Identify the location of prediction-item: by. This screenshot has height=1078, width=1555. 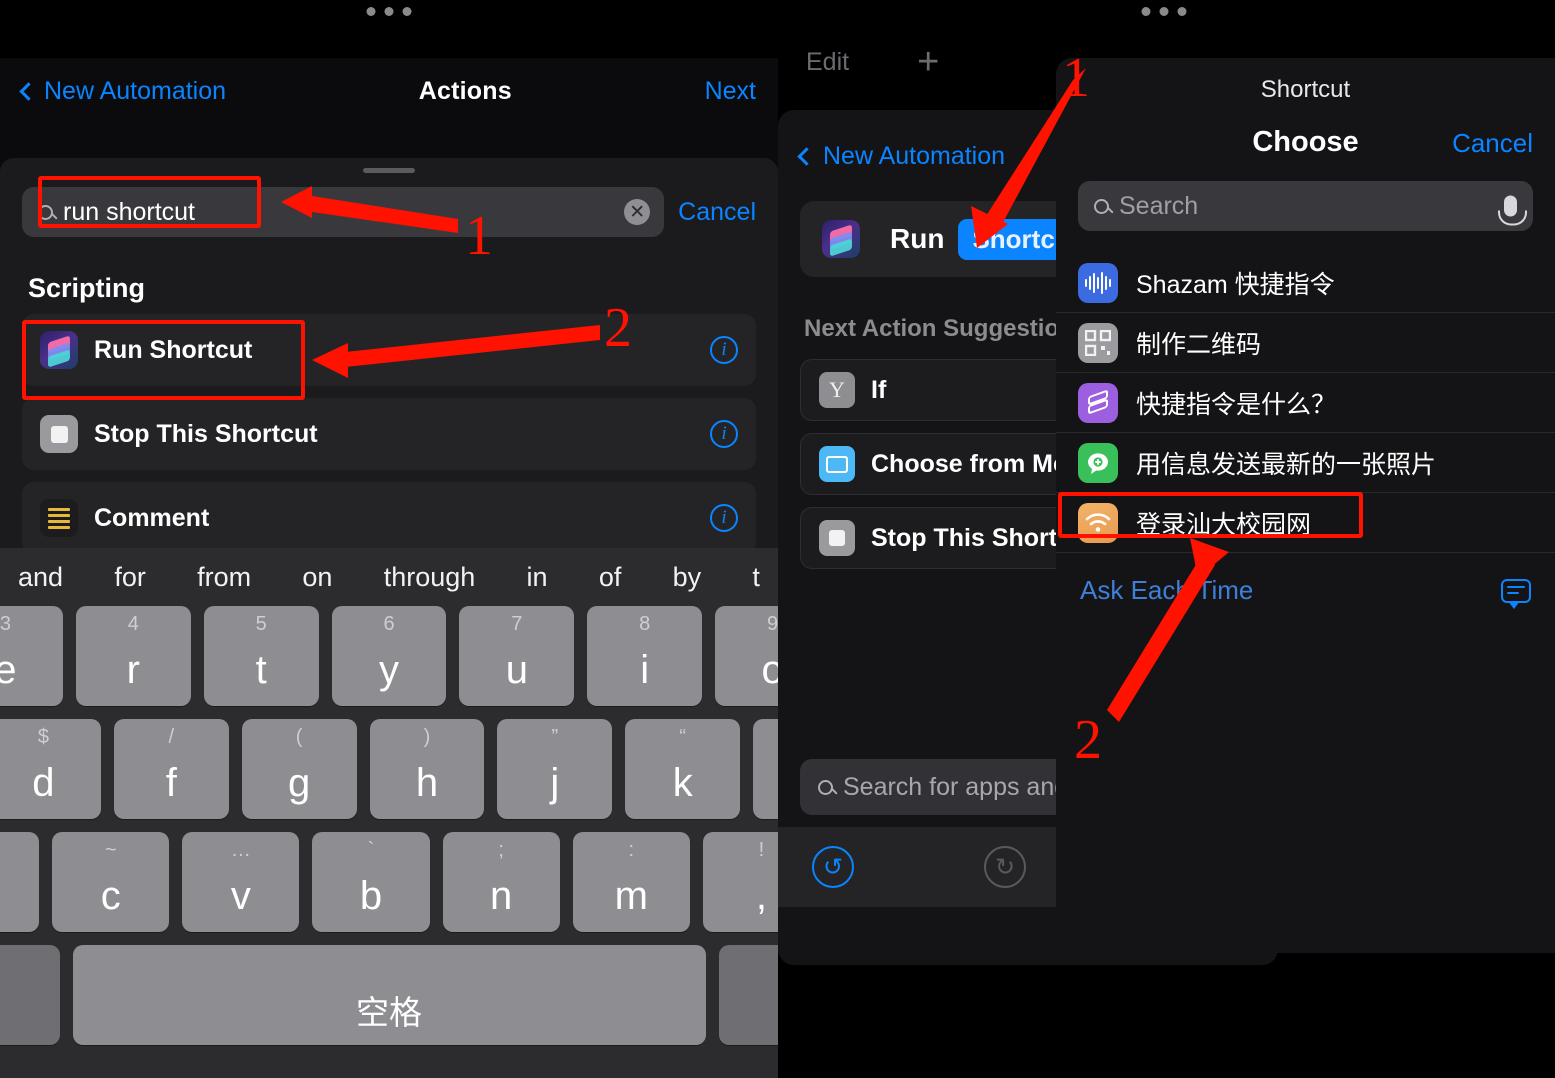
(687, 577).